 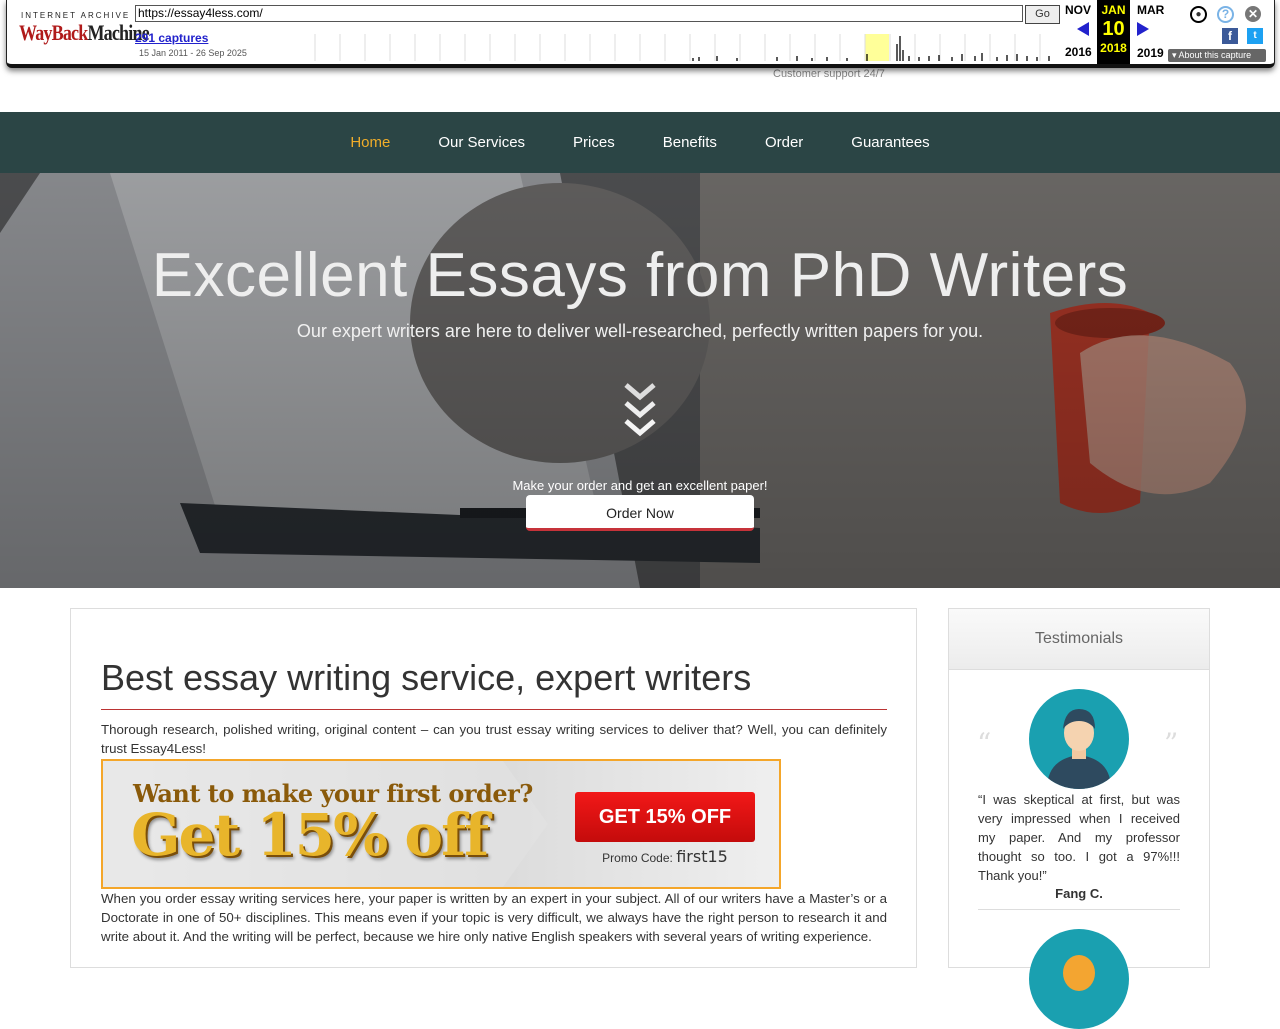 What do you see at coordinates (665, 856) in the screenshot?
I see `promo-code: Promo Code: first15` at bounding box center [665, 856].